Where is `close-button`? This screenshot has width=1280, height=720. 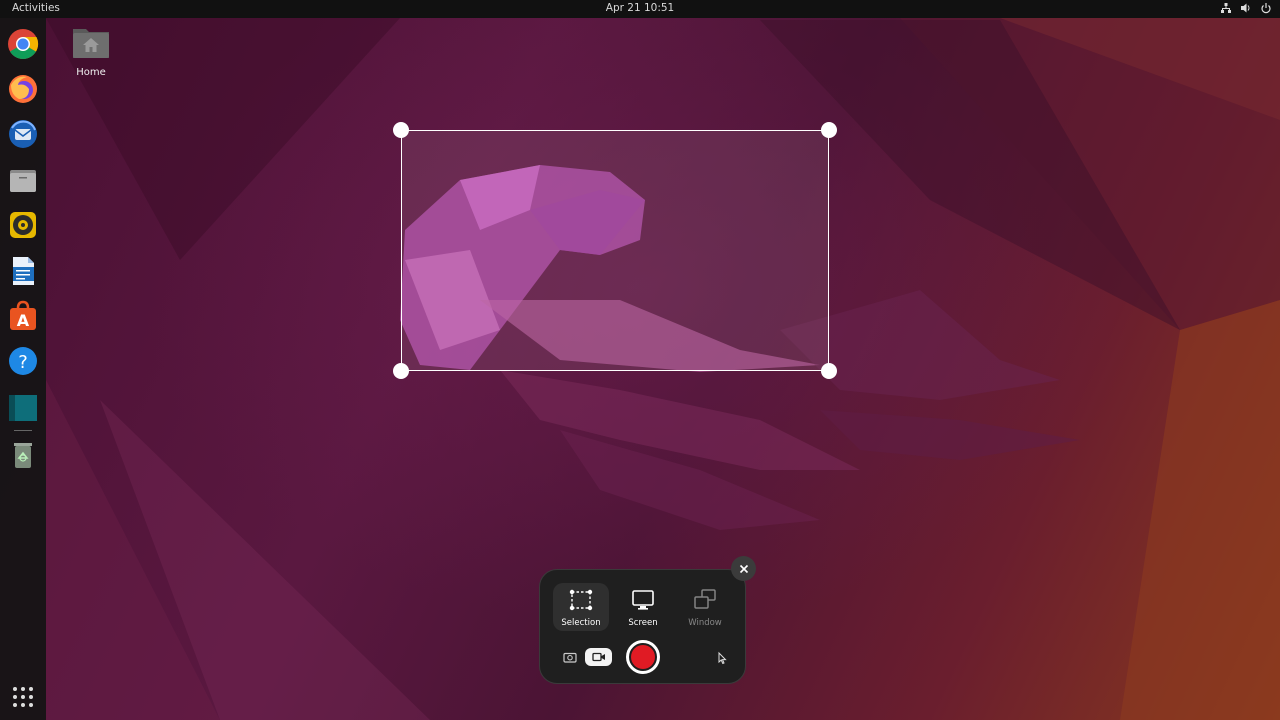 close-button is located at coordinates (743, 568).